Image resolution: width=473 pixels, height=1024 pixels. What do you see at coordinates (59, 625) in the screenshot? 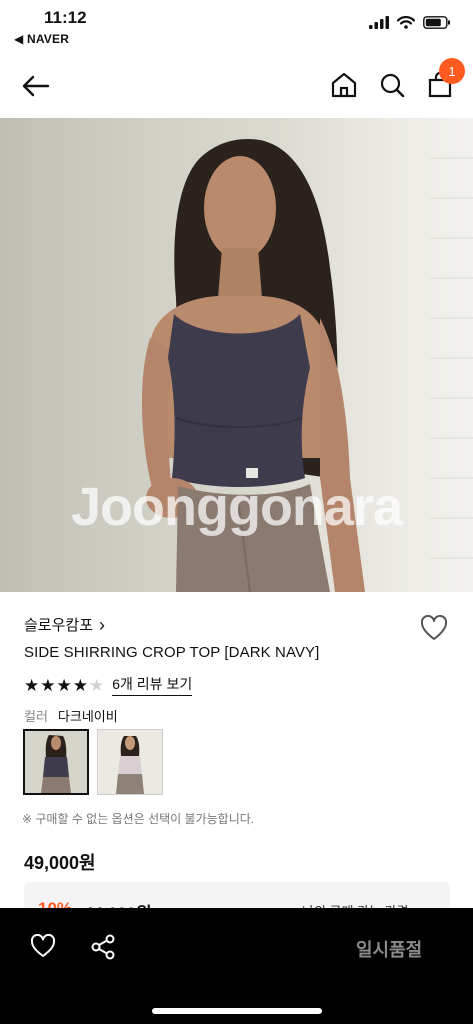
I see `brand-name: 슬로우캄포` at bounding box center [59, 625].